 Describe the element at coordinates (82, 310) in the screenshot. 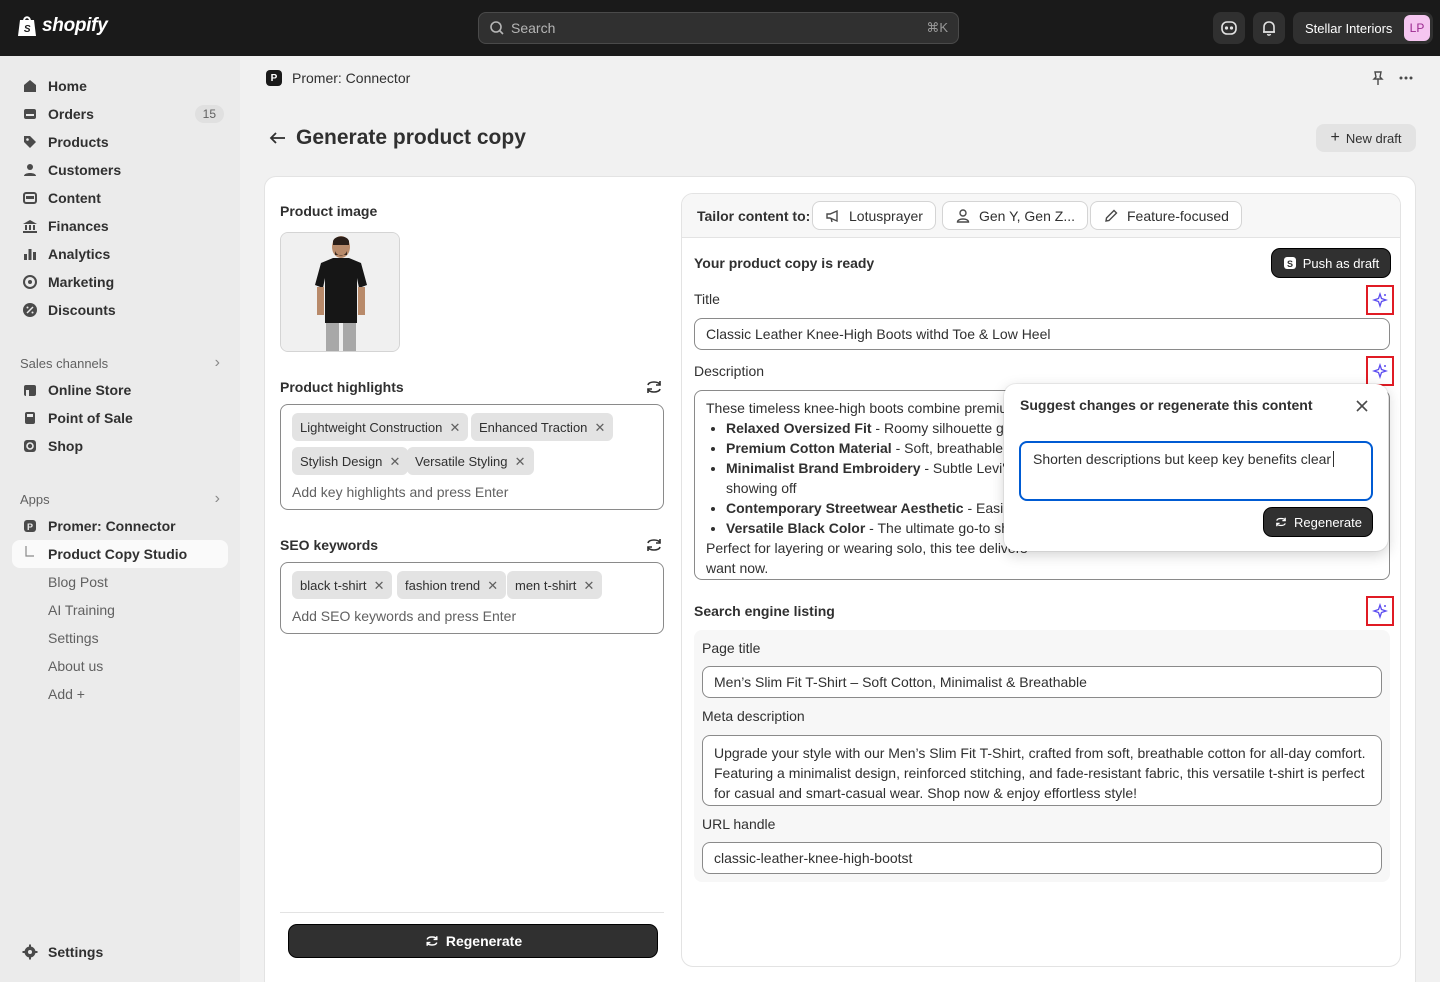

I see `sidebar-item-label: Discounts` at that location.